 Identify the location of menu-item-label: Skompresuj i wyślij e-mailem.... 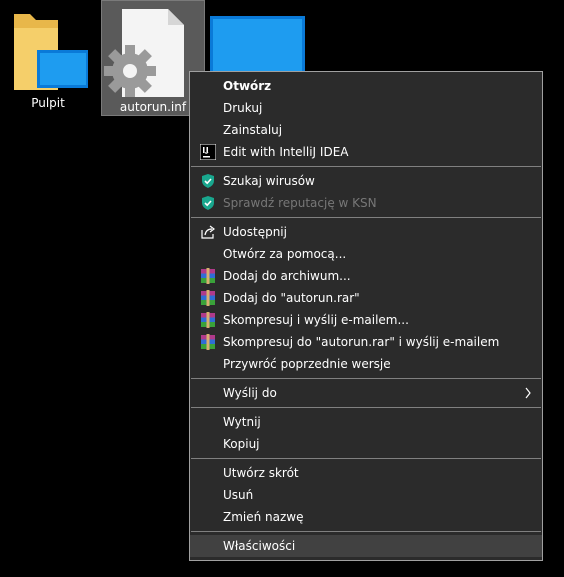
(316, 320).